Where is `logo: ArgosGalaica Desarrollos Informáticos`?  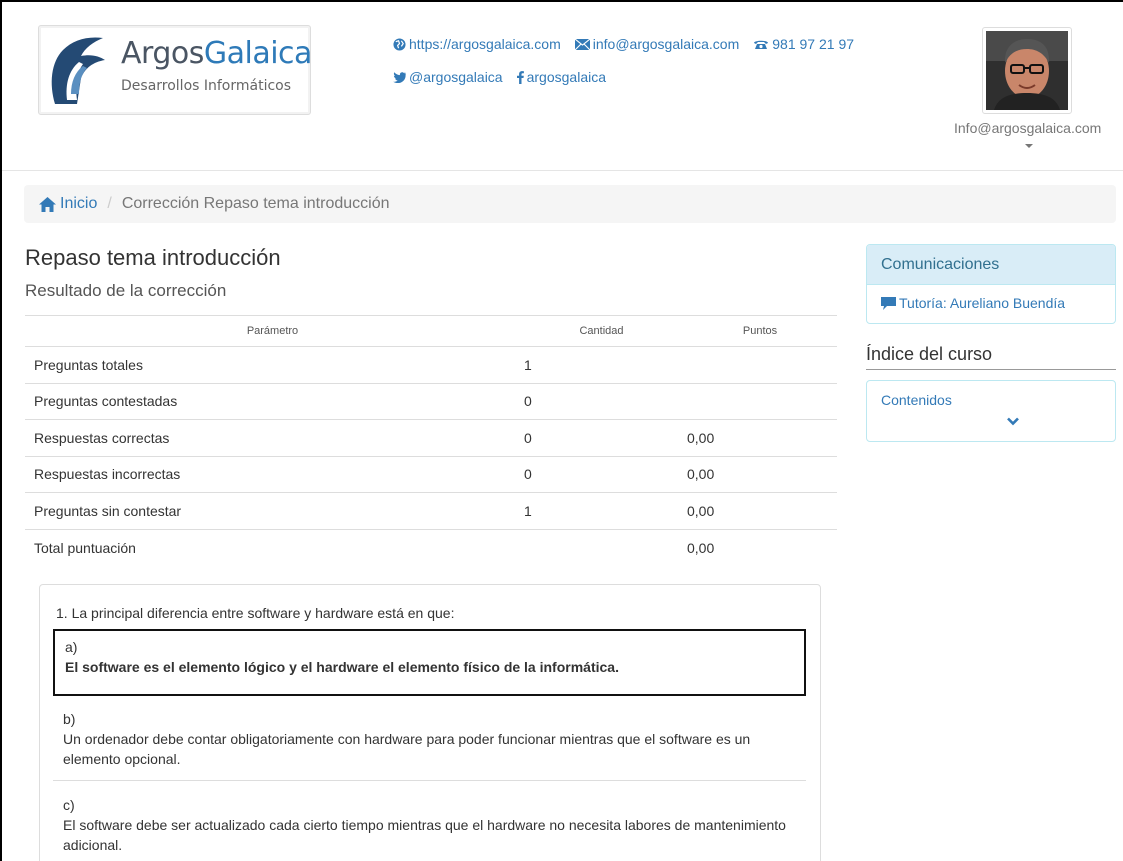 logo: ArgosGalaica Desarrollos Informáticos is located at coordinates (175, 70).